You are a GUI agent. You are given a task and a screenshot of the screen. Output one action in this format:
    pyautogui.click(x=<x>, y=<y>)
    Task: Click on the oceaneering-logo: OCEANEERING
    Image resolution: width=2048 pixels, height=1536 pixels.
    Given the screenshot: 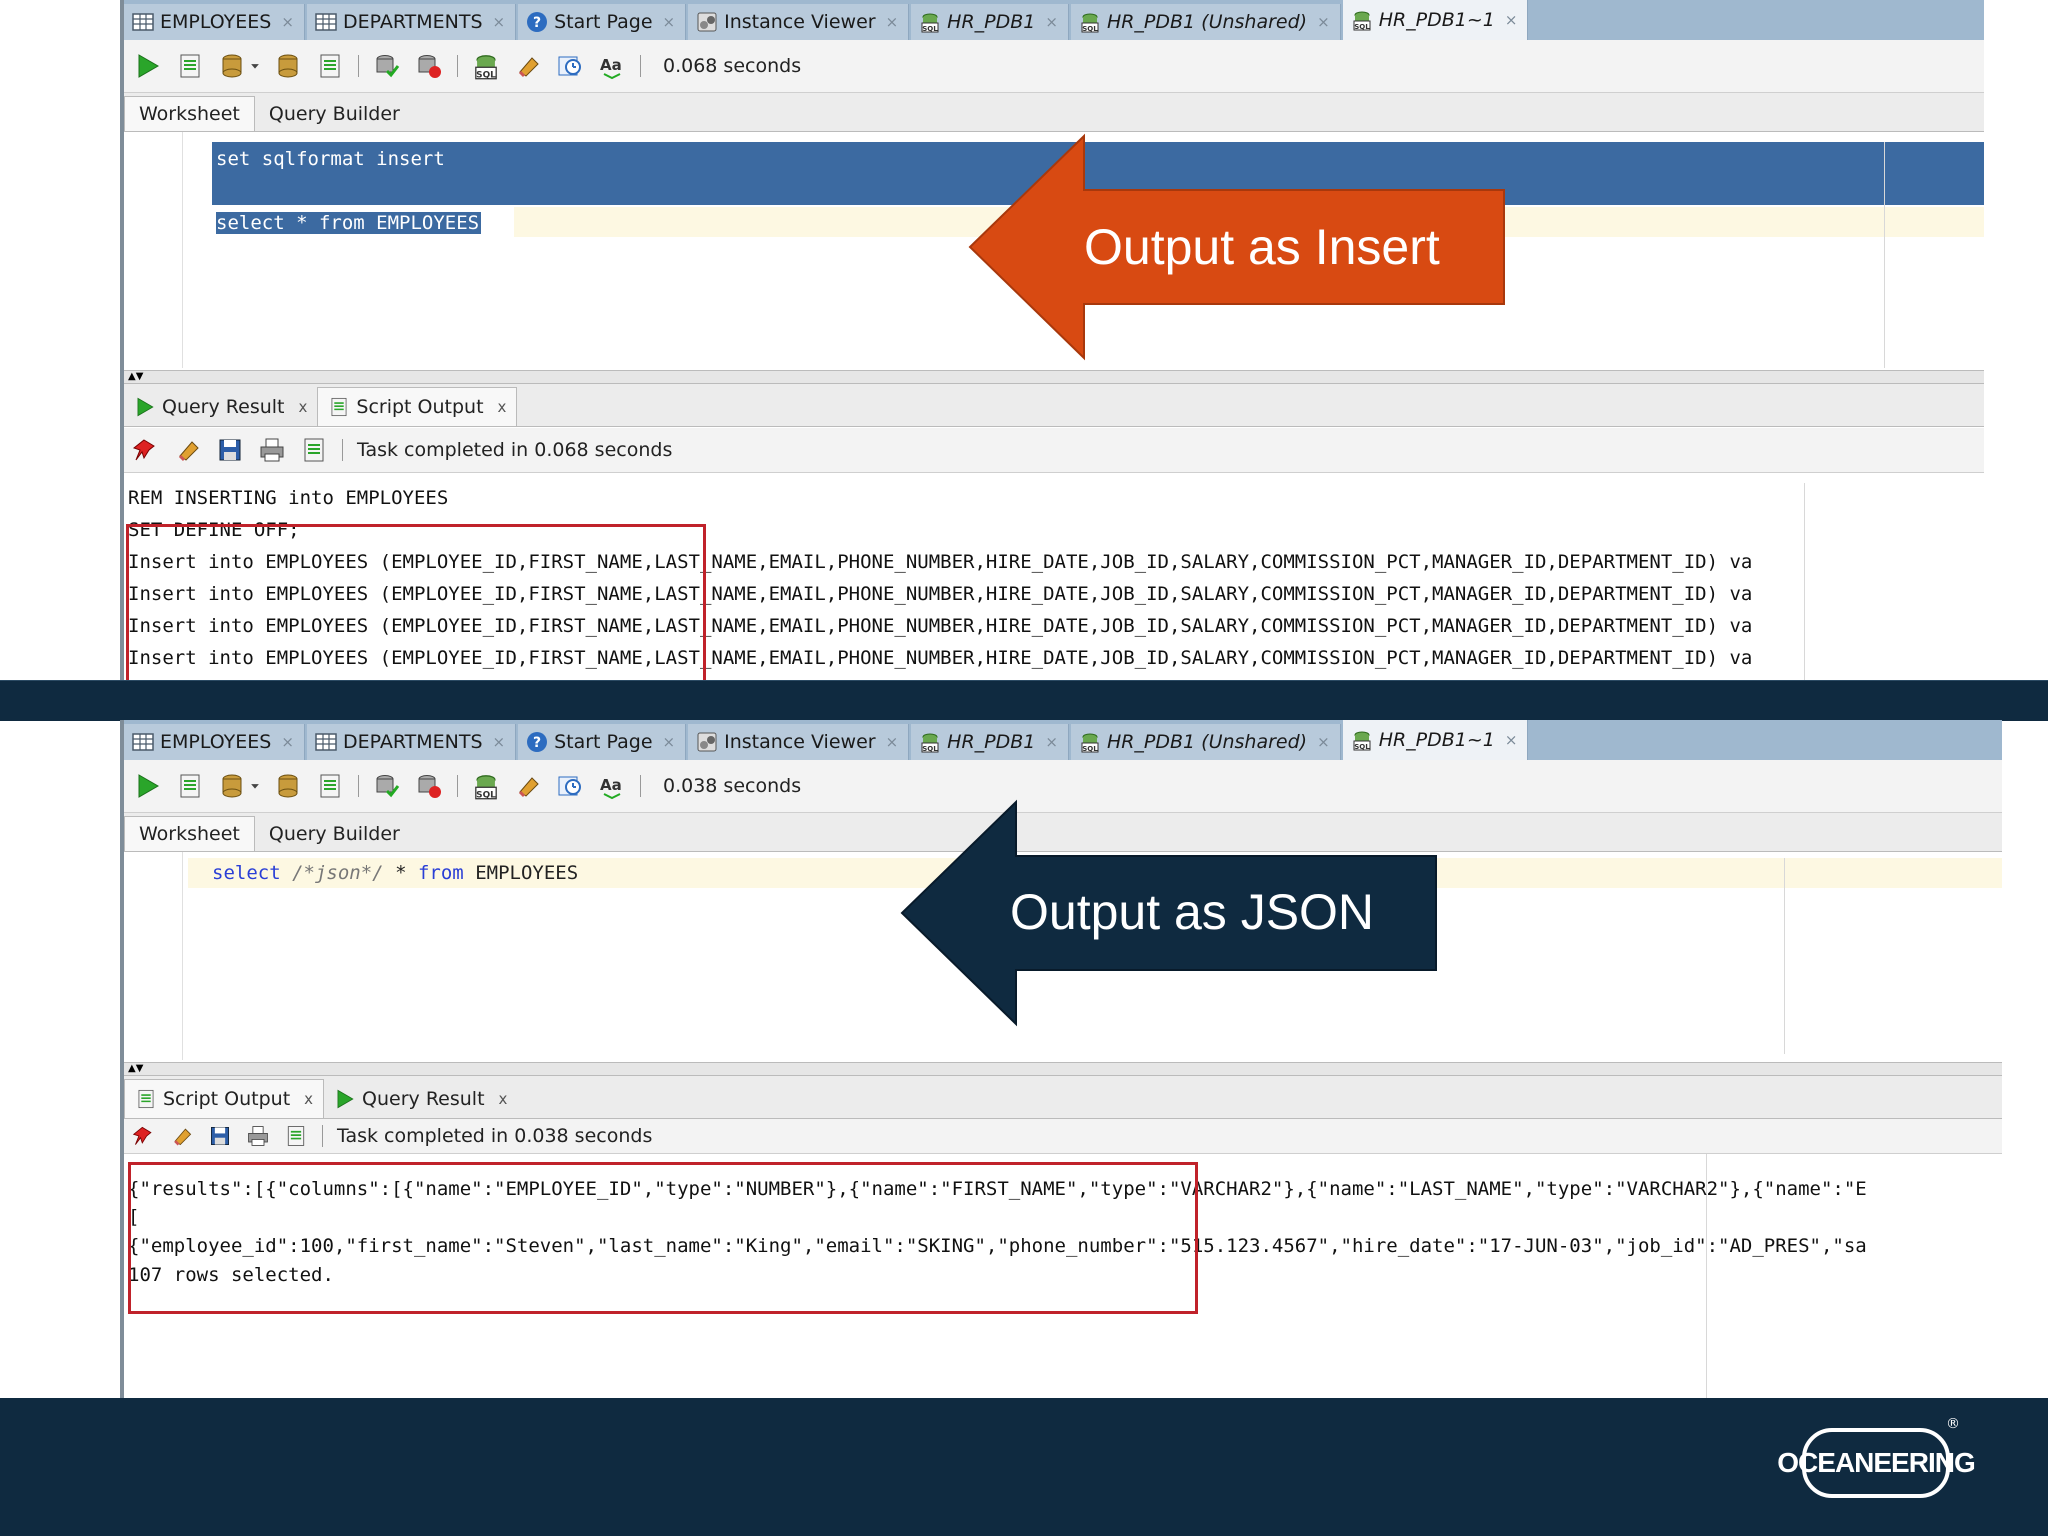 What is the action you would take?
    pyautogui.click(x=1876, y=1463)
    